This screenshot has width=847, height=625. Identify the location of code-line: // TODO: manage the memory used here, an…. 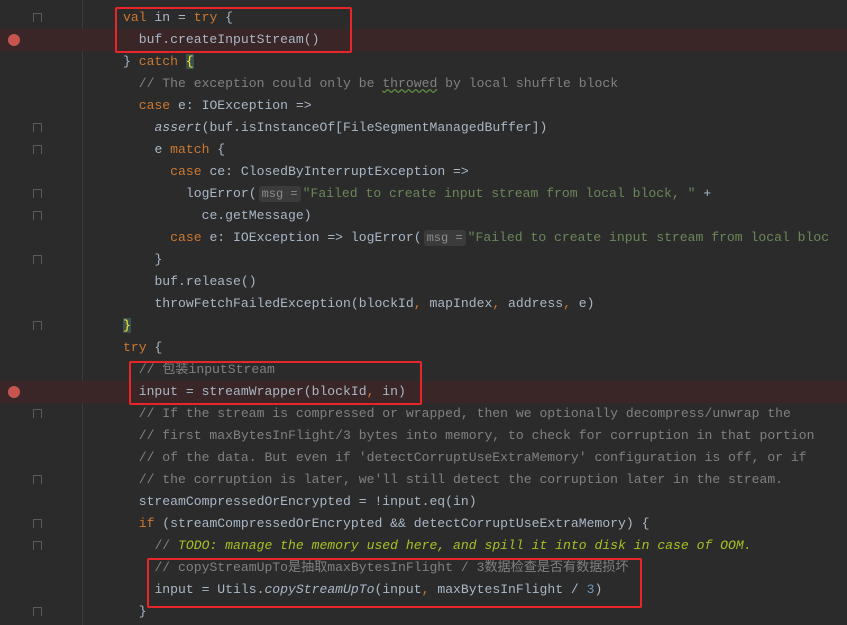
(423, 546).